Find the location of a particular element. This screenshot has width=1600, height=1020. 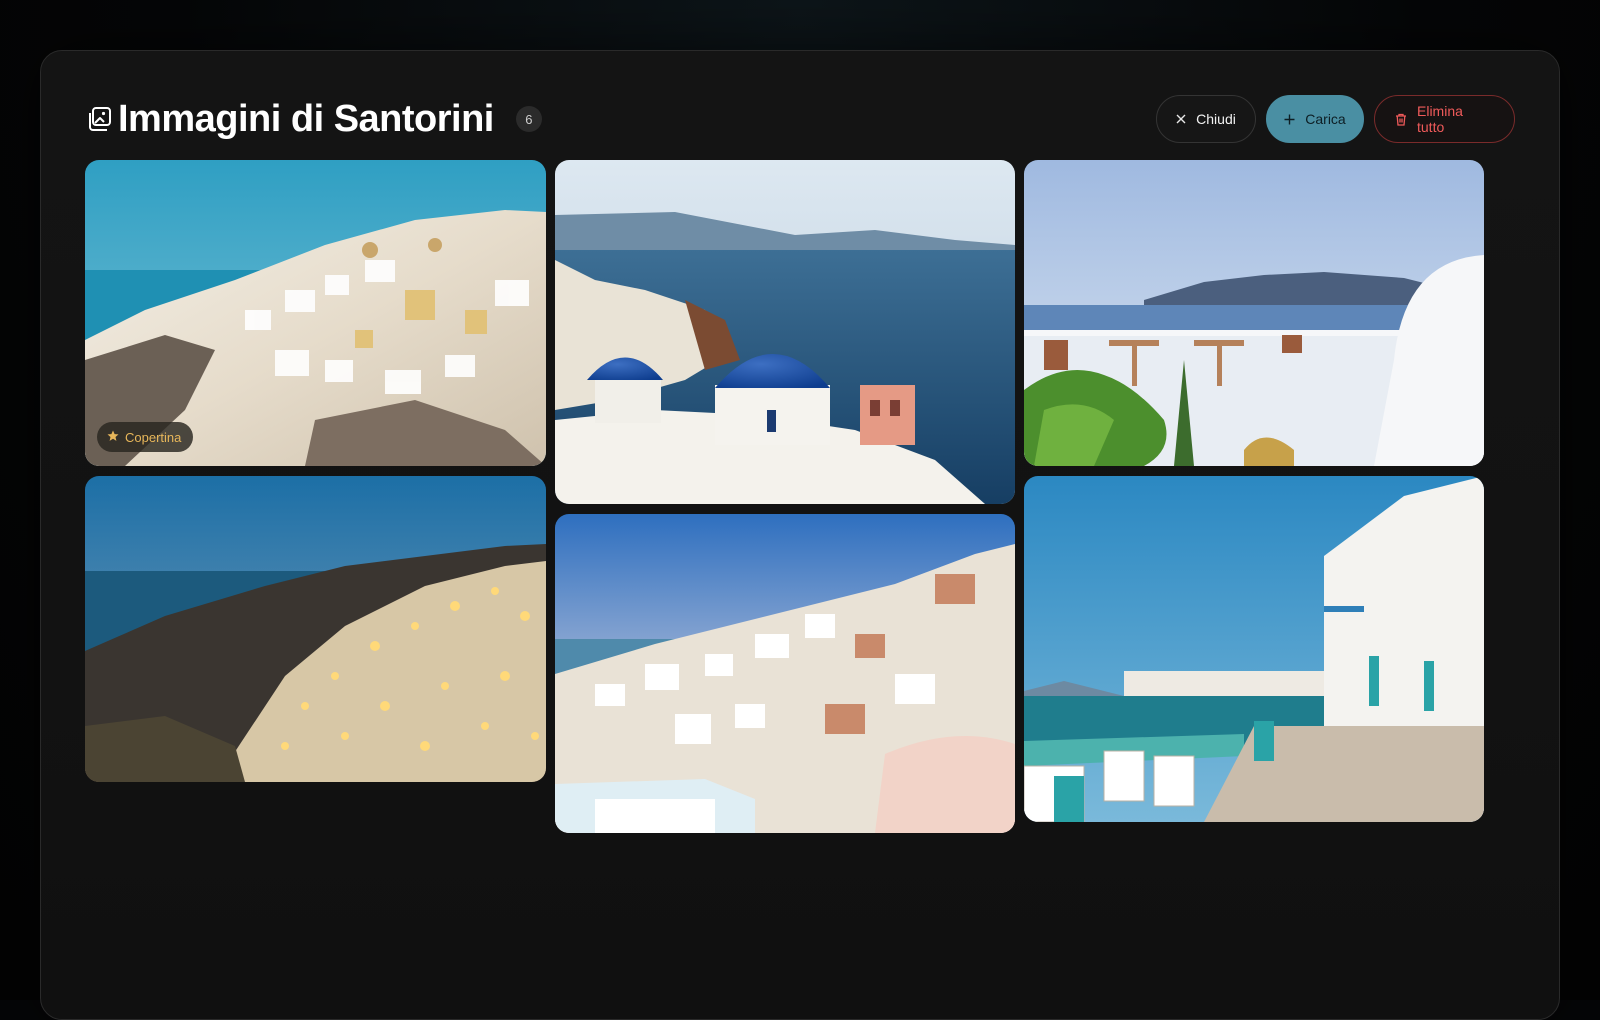

plus-icon is located at coordinates (1289, 119).